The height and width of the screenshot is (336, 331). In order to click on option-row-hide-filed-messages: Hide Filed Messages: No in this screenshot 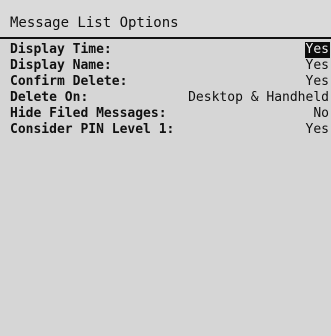, I will do `click(165, 114)`.